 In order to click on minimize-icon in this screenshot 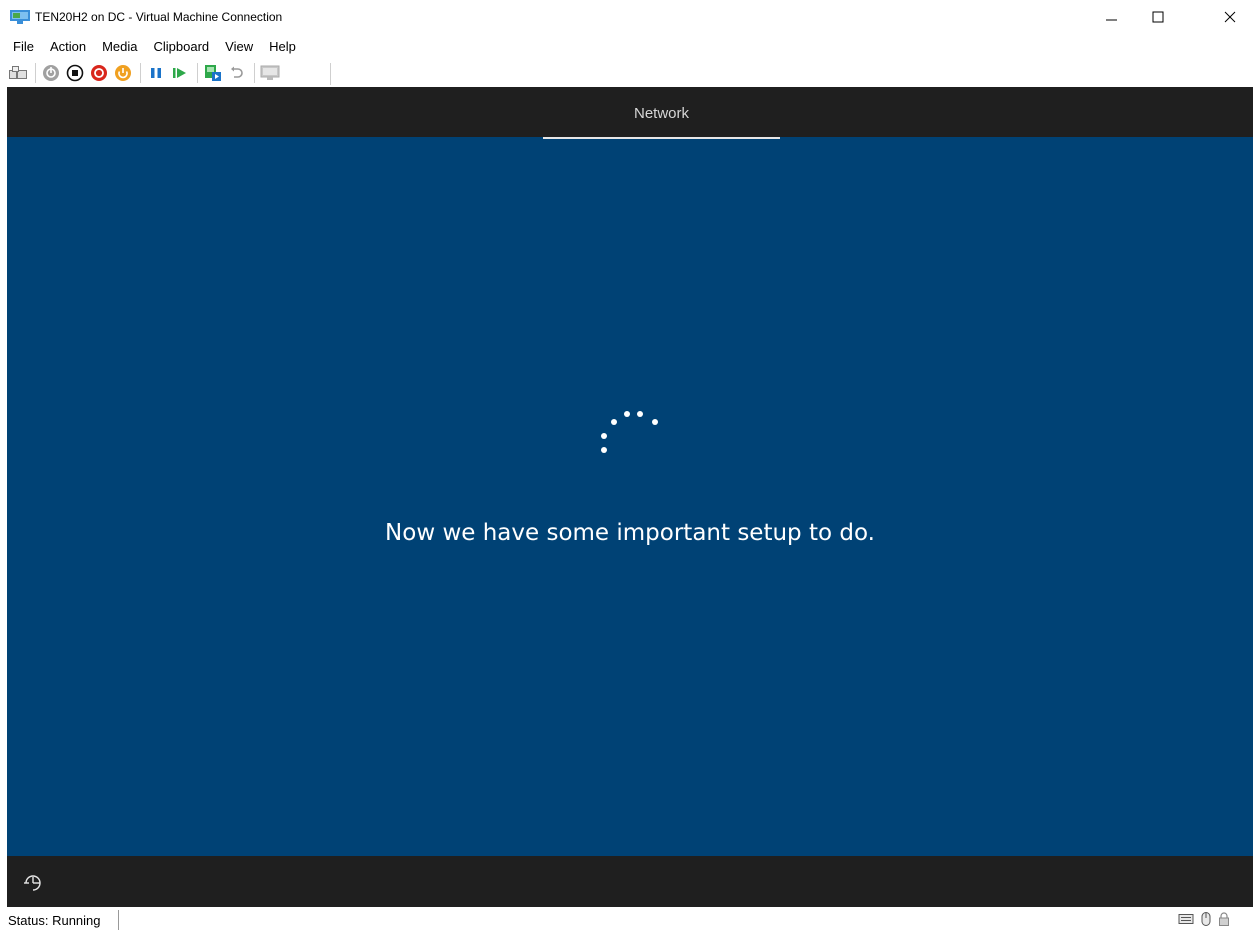, I will do `click(1111, 20)`.